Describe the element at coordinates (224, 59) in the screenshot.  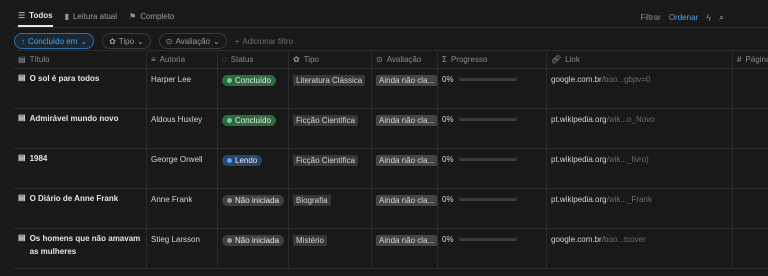
I see `status-icon: ◌` at that location.